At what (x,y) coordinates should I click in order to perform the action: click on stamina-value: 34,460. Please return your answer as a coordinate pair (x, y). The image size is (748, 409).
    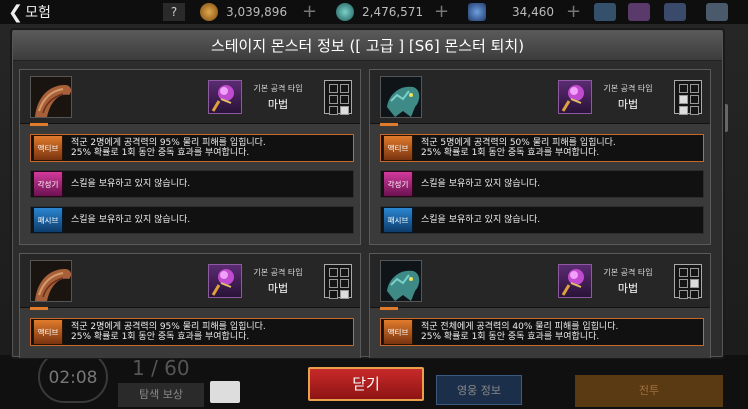
    Looking at the image, I should click on (533, 12).